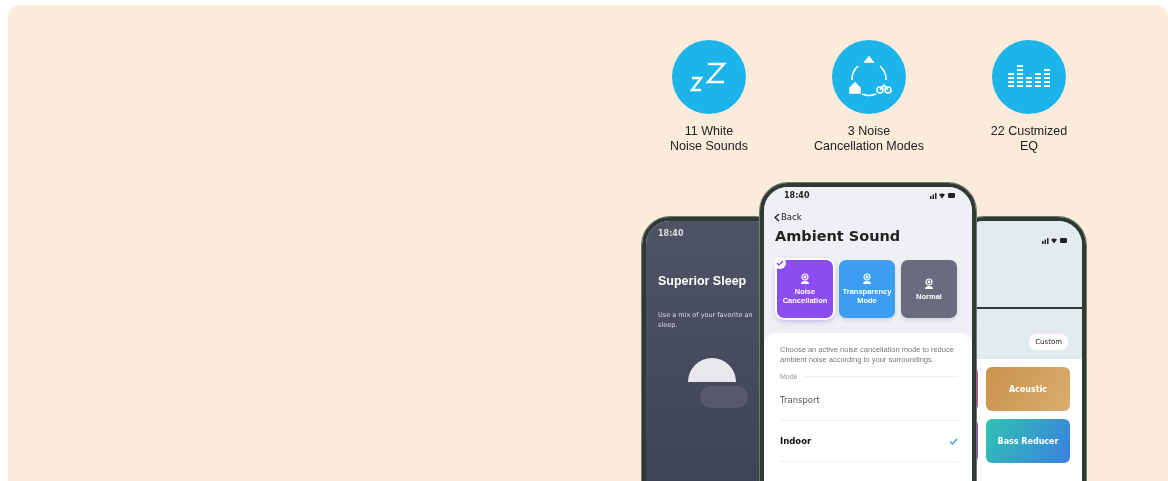  I want to click on screen-title: Superior Sleep, so click(703, 281).